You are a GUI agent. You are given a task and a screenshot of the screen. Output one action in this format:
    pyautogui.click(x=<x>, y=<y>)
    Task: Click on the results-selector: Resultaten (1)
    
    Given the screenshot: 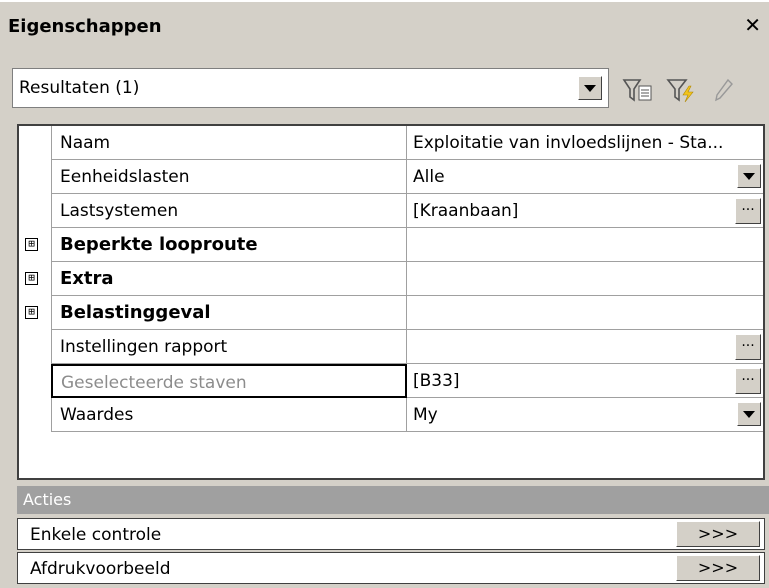 What is the action you would take?
    pyautogui.click(x=310, y=88)
    